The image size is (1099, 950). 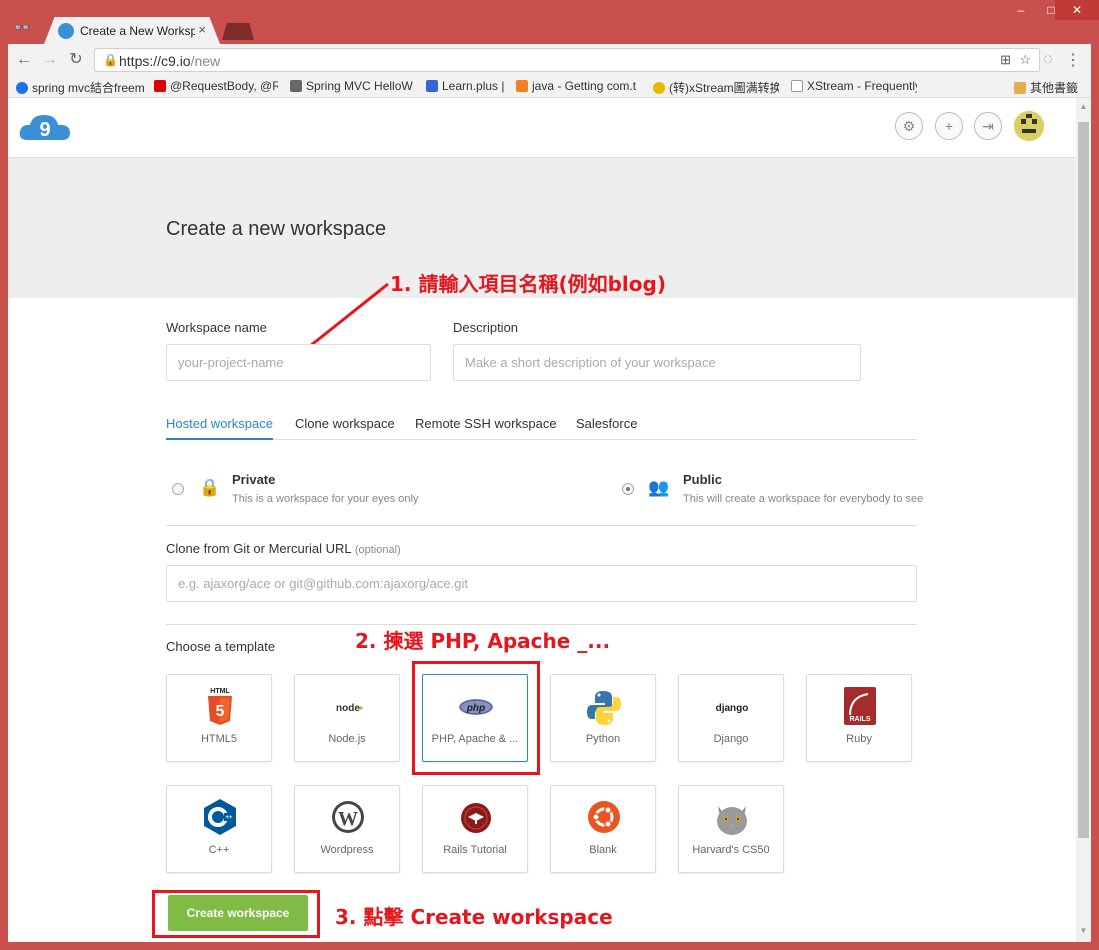 I want to click on template-ruby: RAILS Ruby, so click(x=859, y=718).